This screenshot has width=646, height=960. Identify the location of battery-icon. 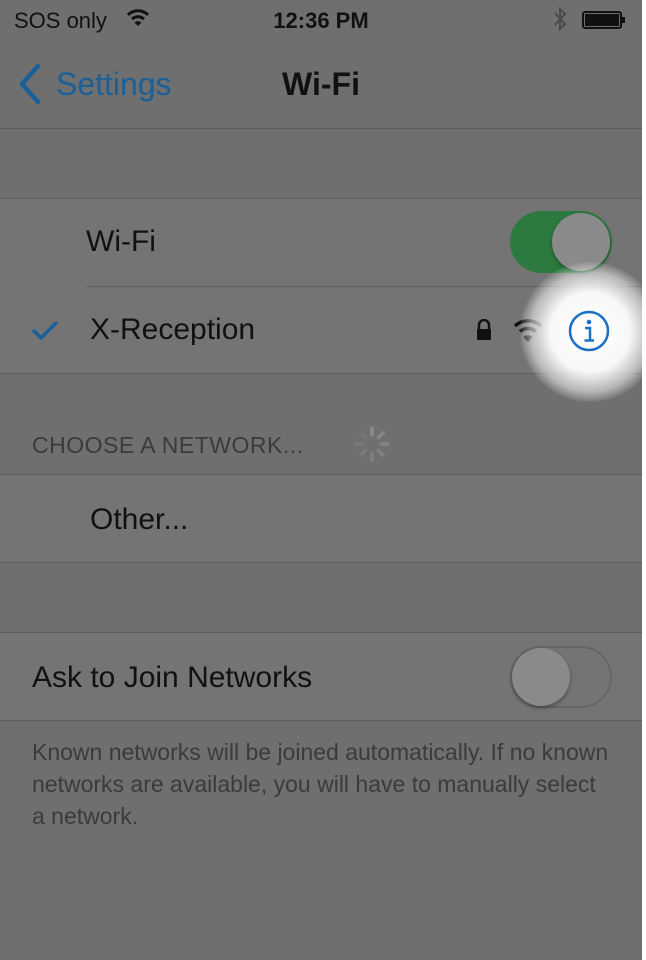
(603, 20).